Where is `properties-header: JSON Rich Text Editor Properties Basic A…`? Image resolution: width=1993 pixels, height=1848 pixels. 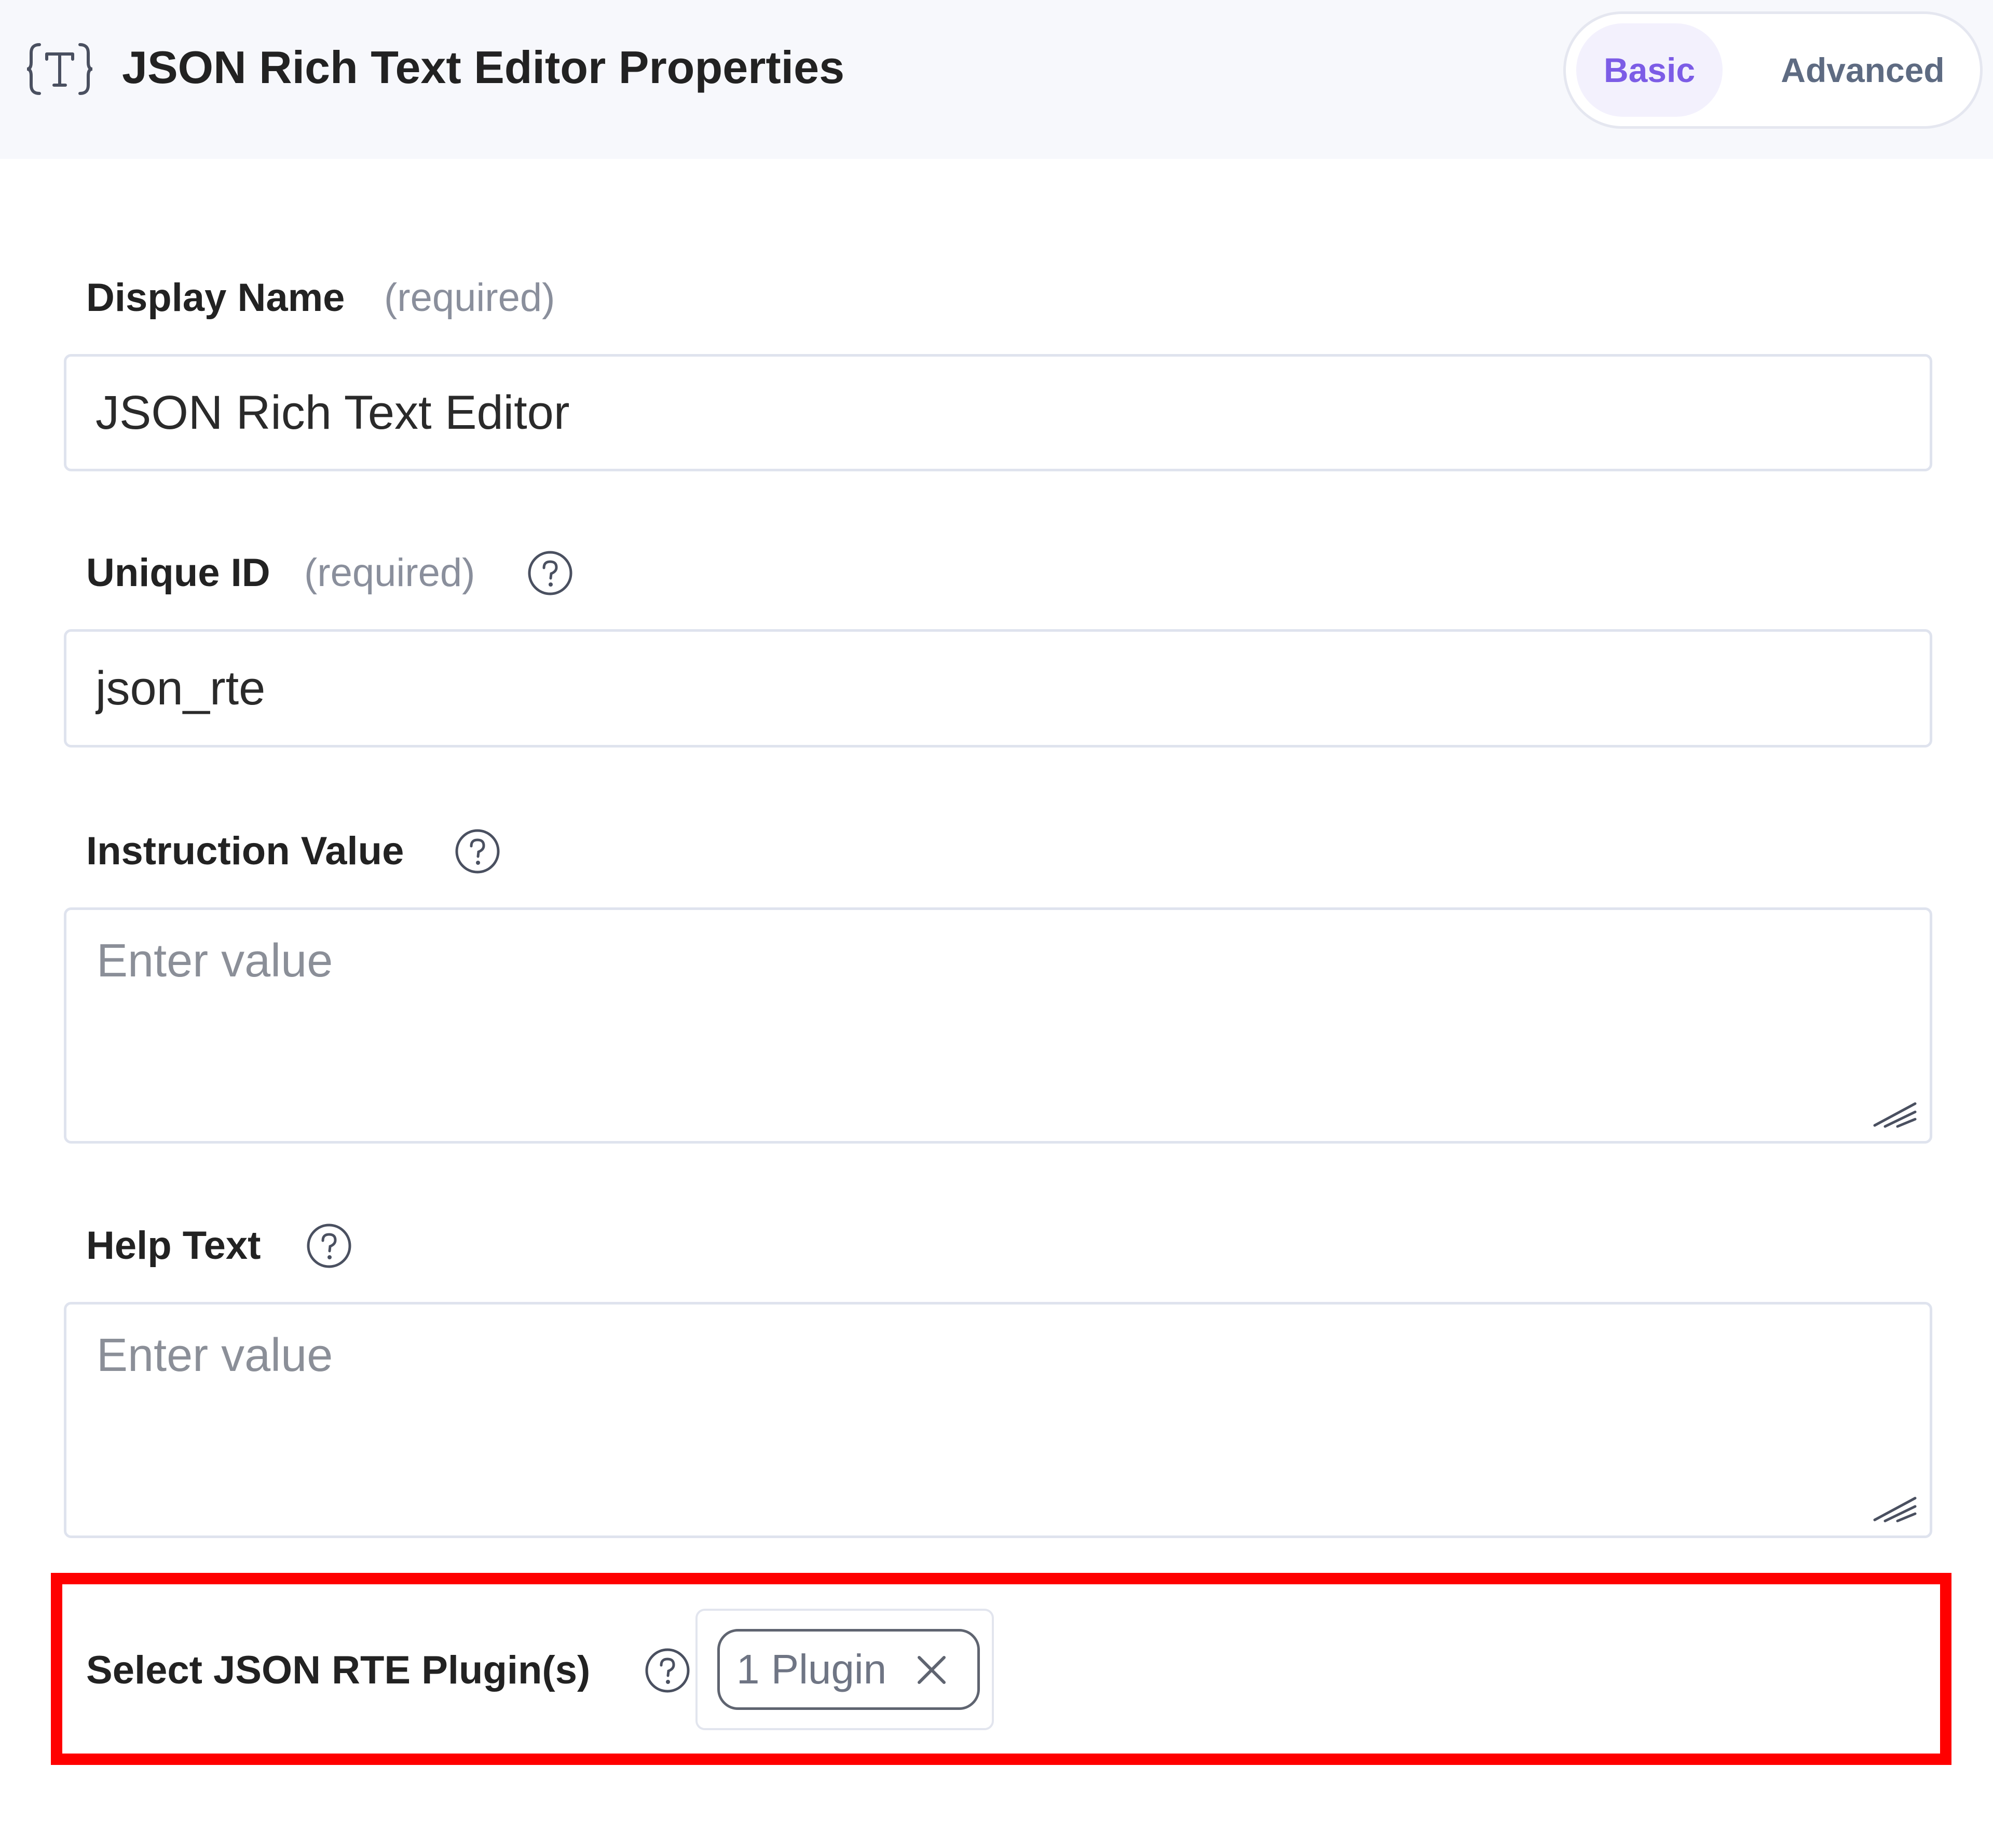
properties-header: JSON Rich Text Editor Properties Basic A… is located at coordinates (996, 79).